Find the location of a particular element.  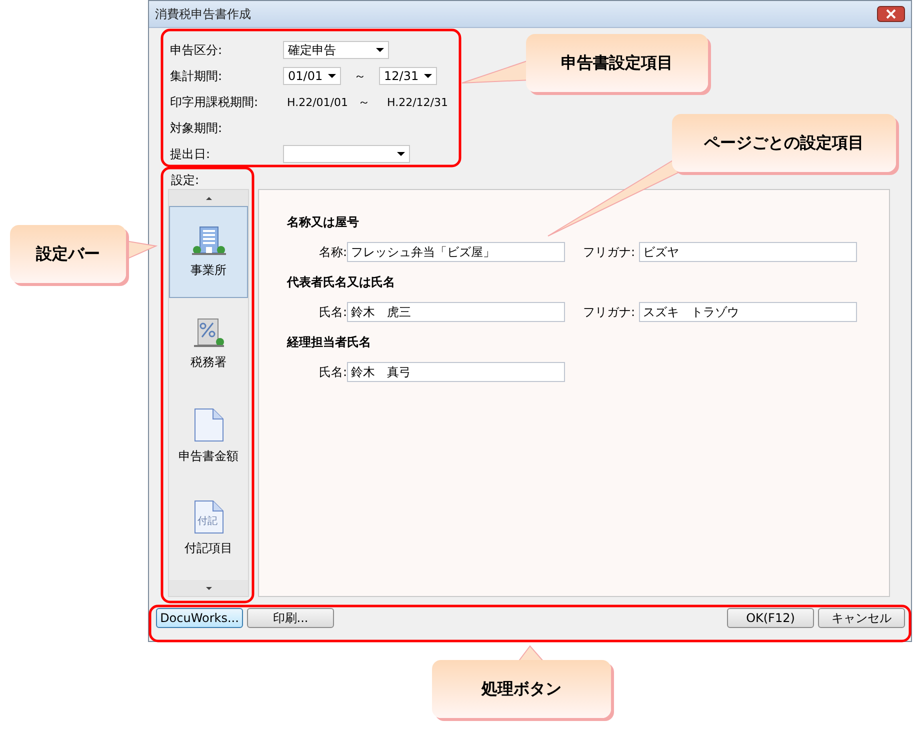

sidebar-item: 事業所 is located at coordinates (208, 252).